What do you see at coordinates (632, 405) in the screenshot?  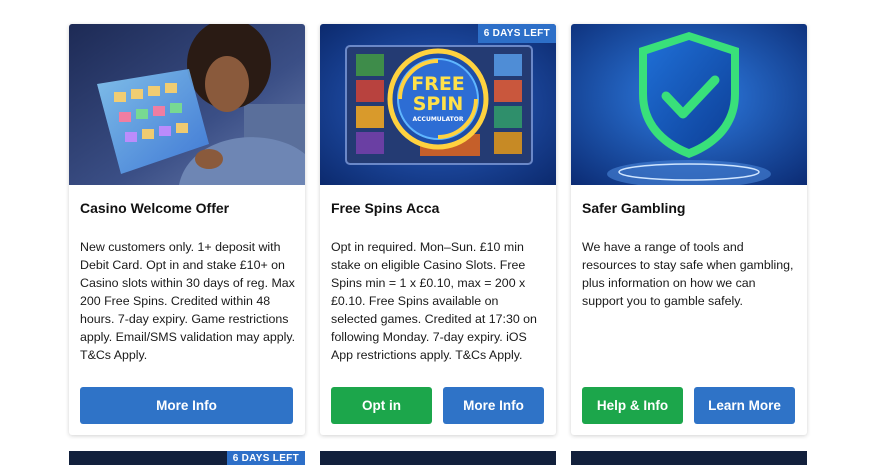 I see `help-info-button: Help & Info` at bounding box center [632, 405].